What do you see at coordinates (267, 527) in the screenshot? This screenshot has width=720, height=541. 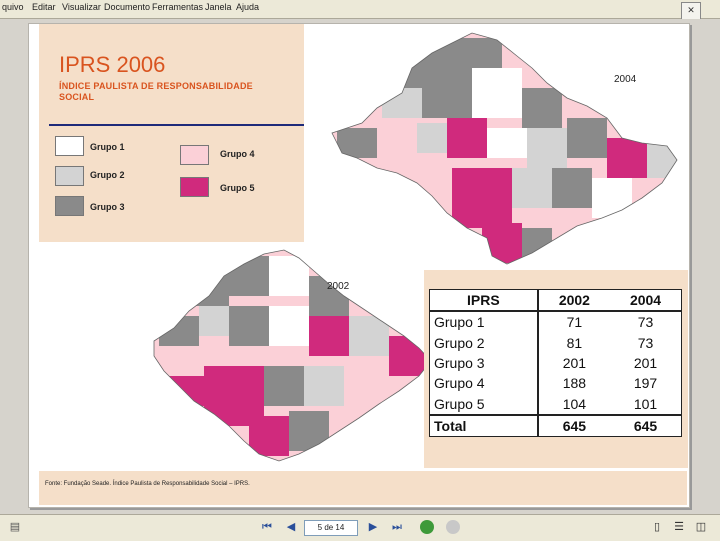 I see `first-page-icon: ⏮` at bounding box center [267, 527].